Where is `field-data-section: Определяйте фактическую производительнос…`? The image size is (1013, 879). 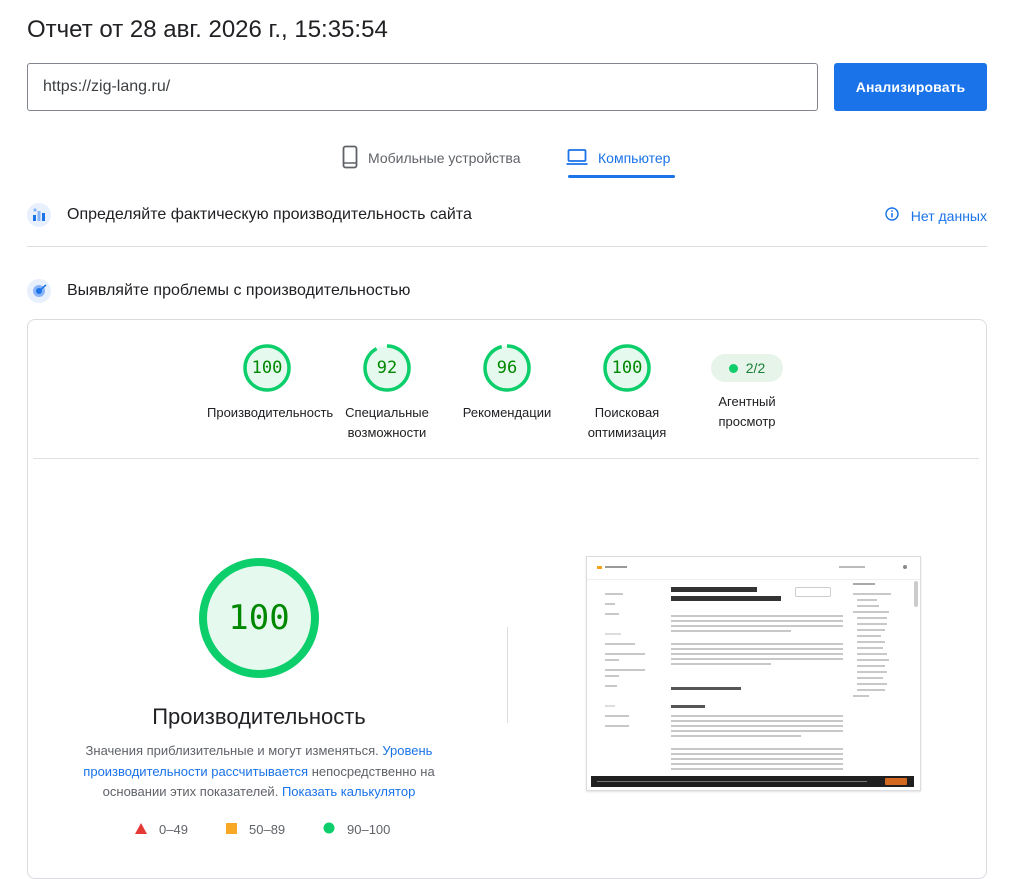 field-data-section: Определяйте фактическую производительнос… is located at coordinates (507, 215).